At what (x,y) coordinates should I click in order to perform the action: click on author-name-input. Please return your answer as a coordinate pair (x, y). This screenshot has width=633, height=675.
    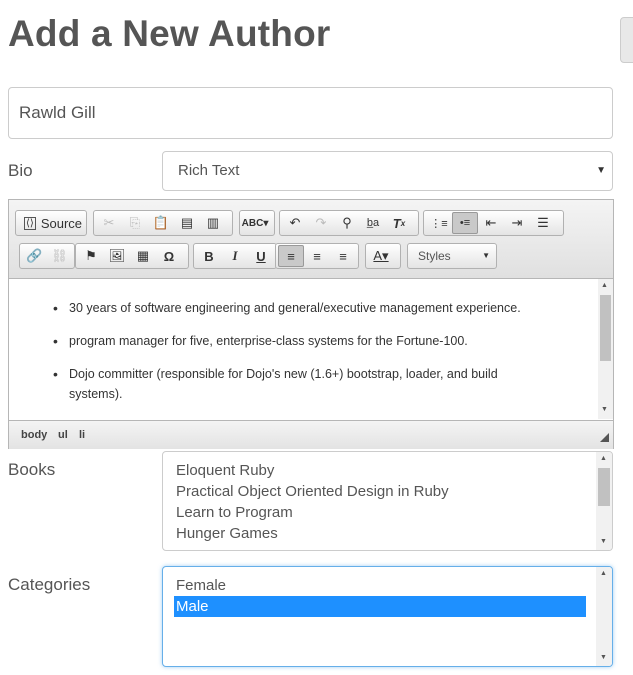
    Looking at the image, I should click on (310, 113).